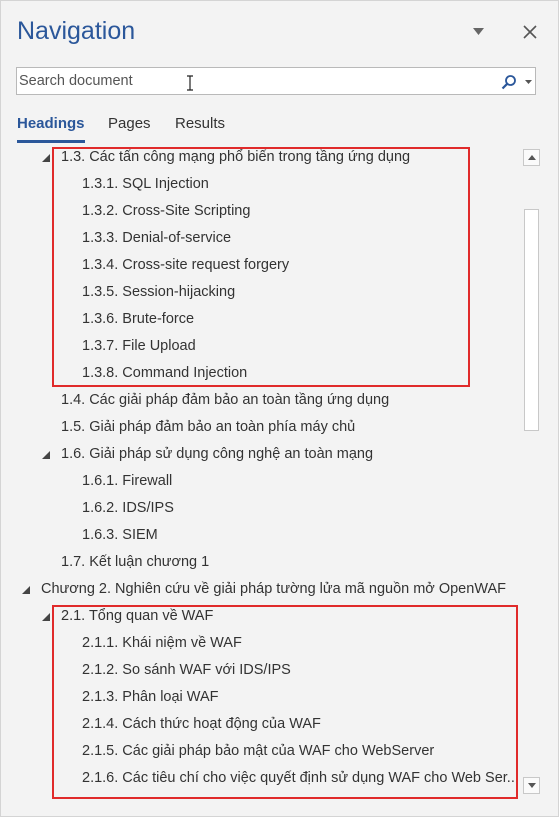 Image resolution: width=559 pixels, height=817 pixels. I want to click on heading-item: 1.3.2. Cross-Site Scripting, so click(166, 211).